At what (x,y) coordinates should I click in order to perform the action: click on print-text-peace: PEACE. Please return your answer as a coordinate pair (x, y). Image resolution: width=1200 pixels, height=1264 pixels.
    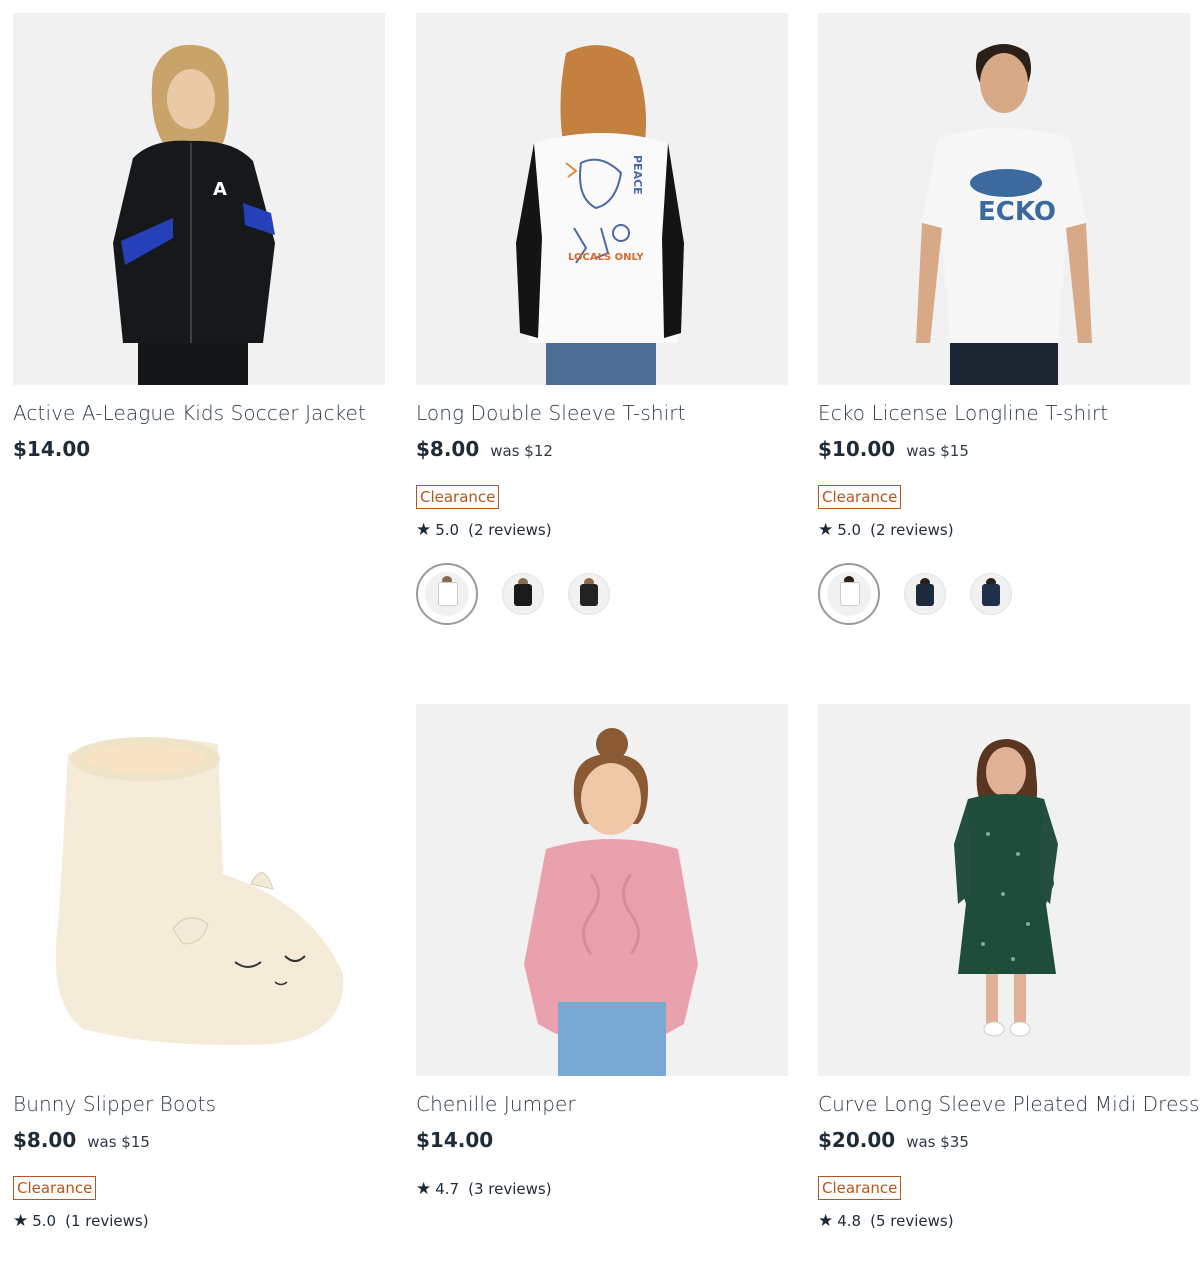
    Looking at the image, I should click on (637, 175).